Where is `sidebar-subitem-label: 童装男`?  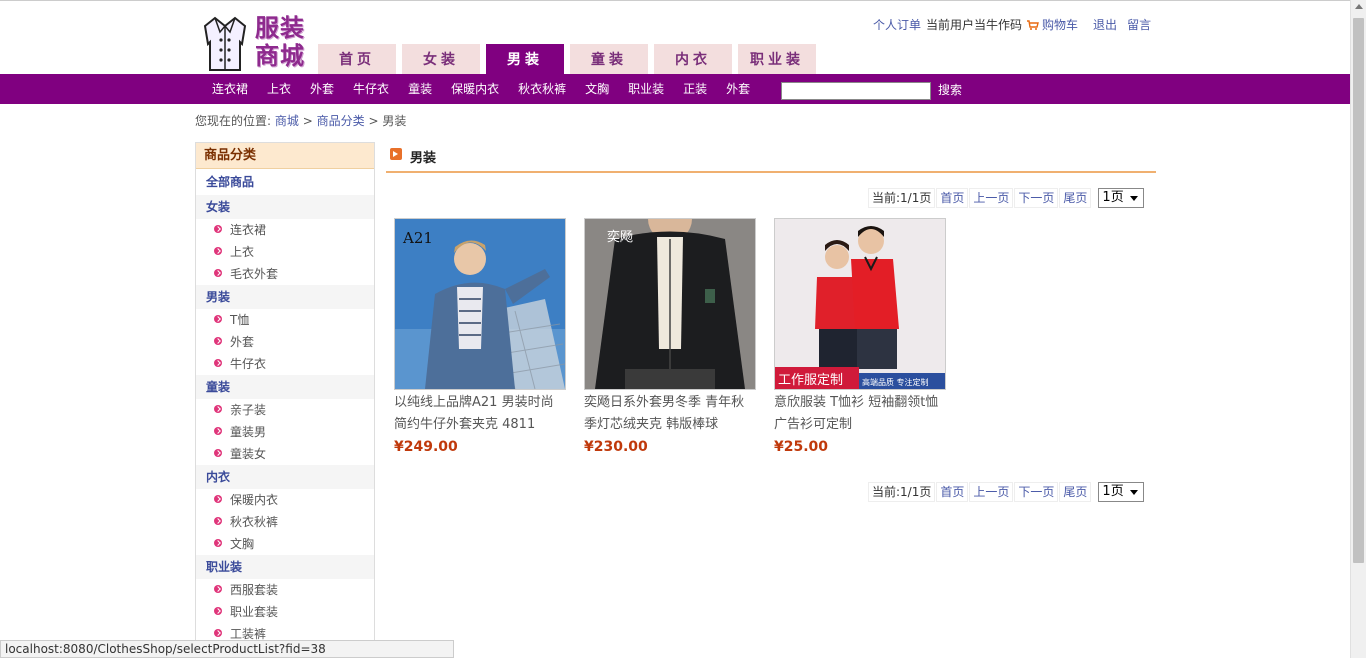
sidebar-subitem-label: 童装男 is located at coordinates (248, 432).